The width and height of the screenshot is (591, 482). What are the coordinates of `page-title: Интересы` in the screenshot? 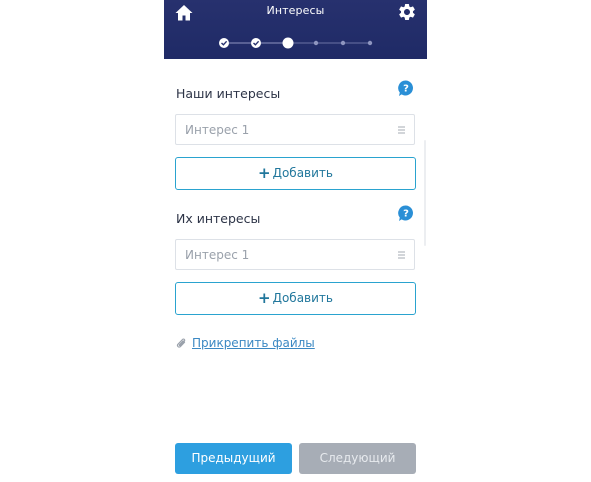 It's located at (295, 10).